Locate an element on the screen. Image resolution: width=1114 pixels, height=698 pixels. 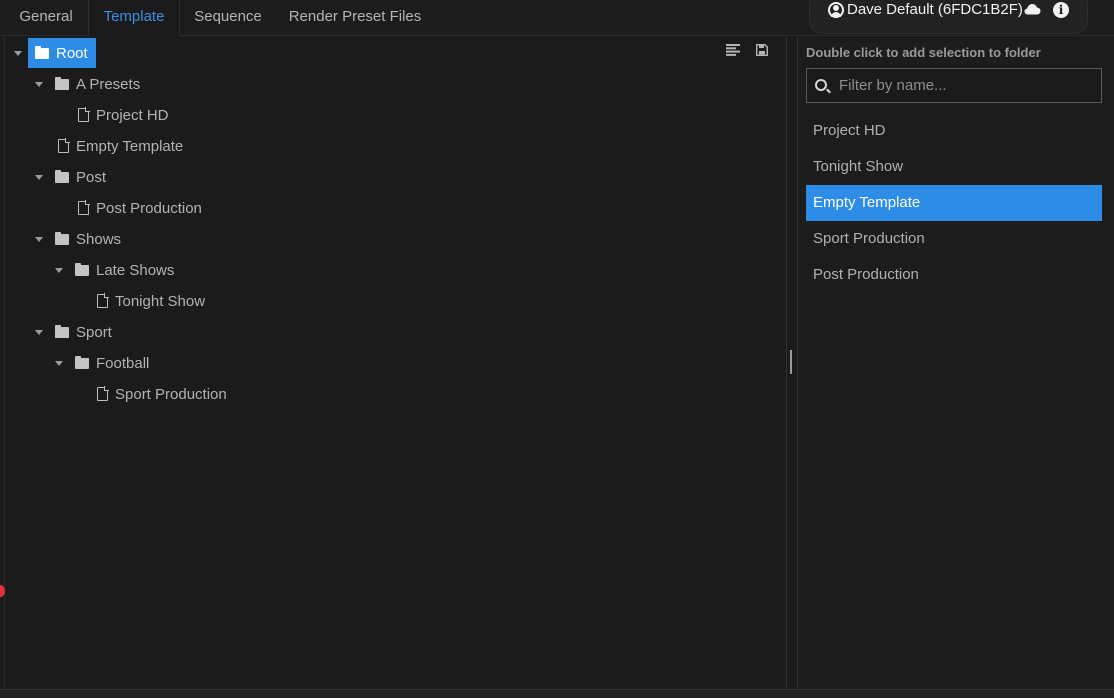
panel-hint: Double click to add selection to folder is located at coordinates (923, 52).